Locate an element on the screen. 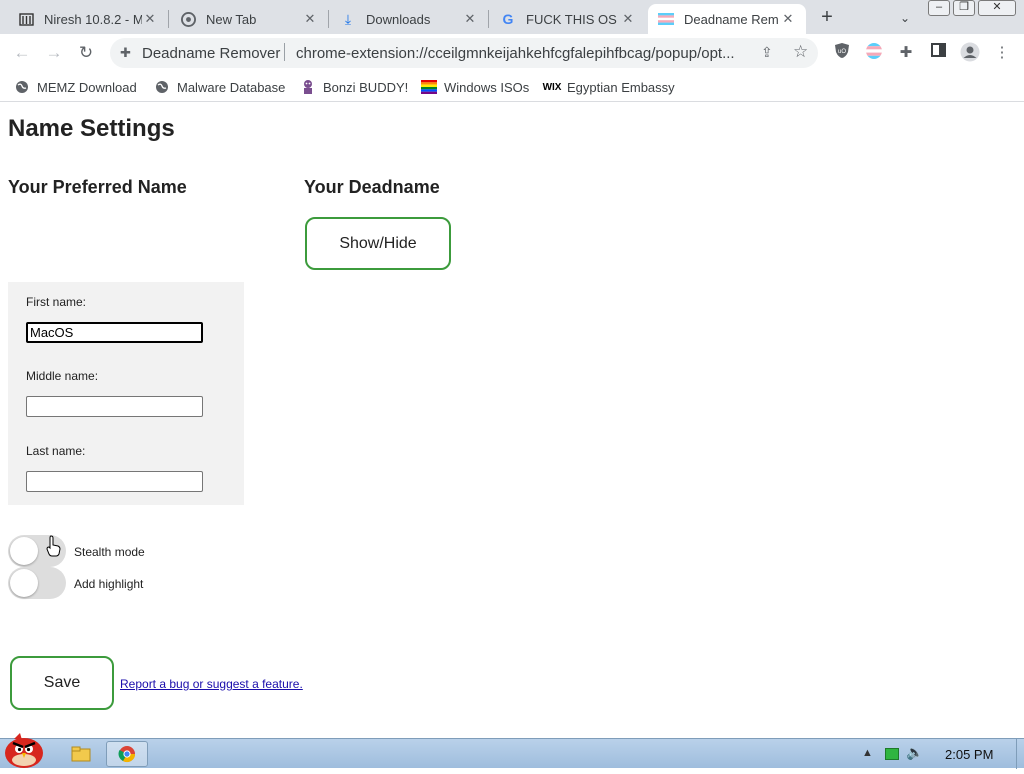 The height and width of the screenshot is (774, 1024). preferred-name-form: First name: Middle name: Last name: is located at coordinates (126, 393).